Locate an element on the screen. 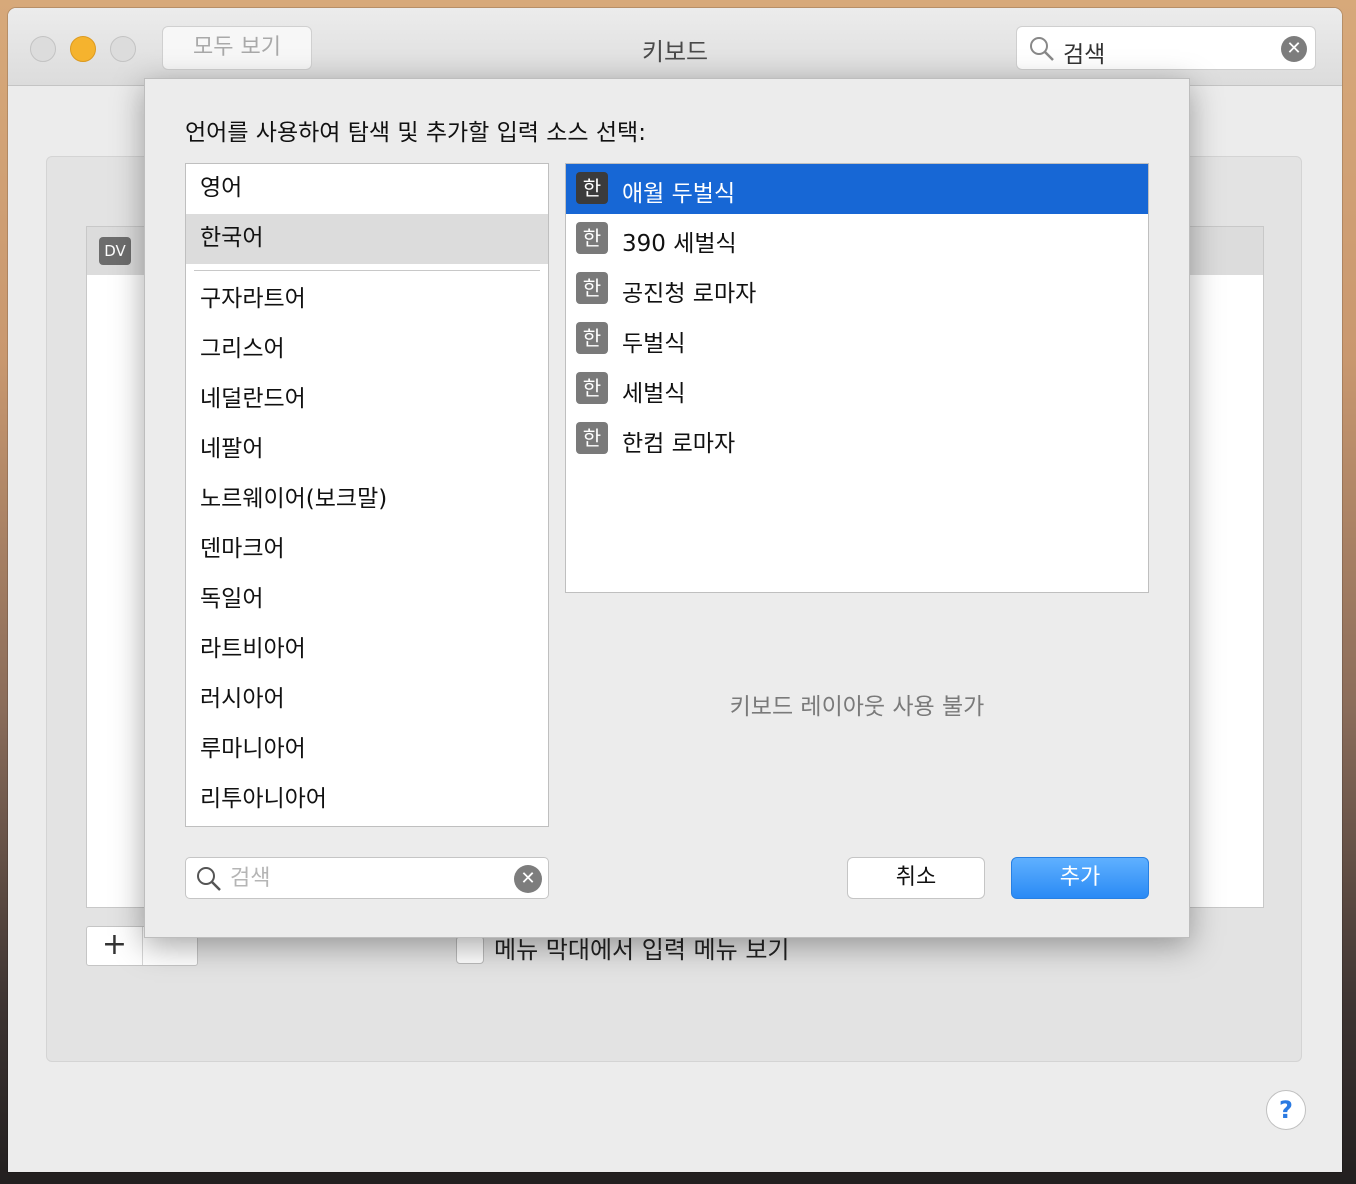 Image resolution: width=1356 pixels, height=1184 pixels. language-item: 그리스어 is located at coordinates (367, 350).